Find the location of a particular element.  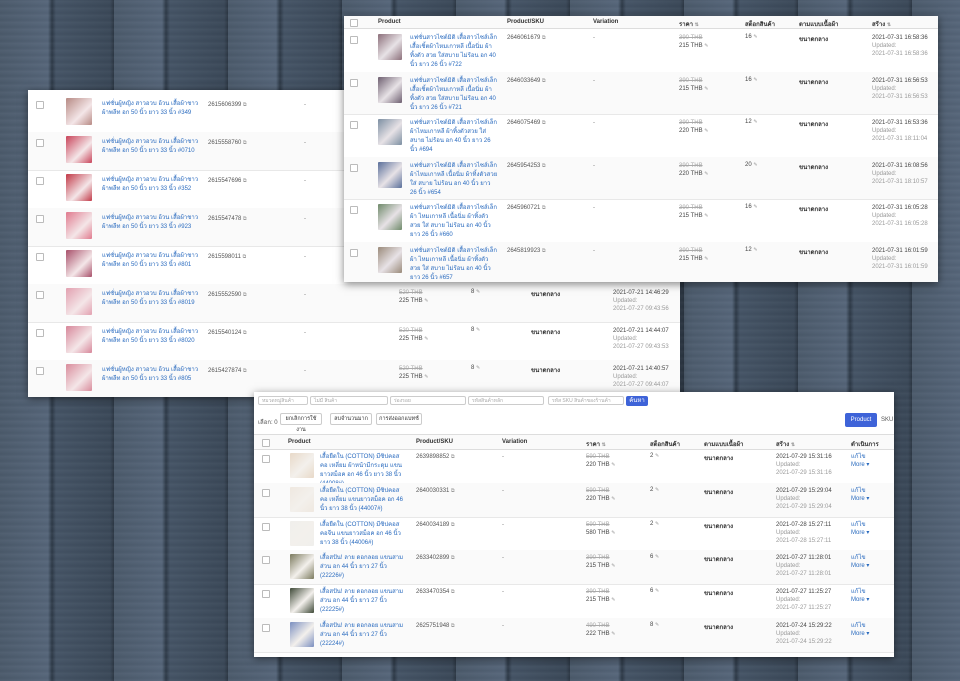

tab-product: Product is located at coordinates (861, 420).